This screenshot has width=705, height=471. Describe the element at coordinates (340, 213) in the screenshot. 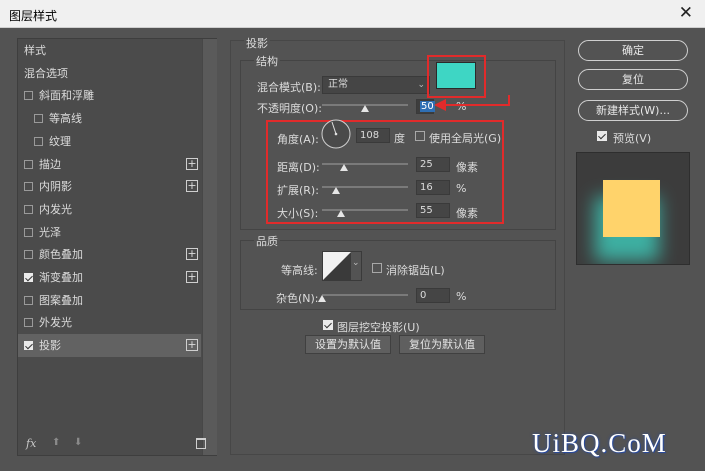

I see `size-slider-thumb` at that location.